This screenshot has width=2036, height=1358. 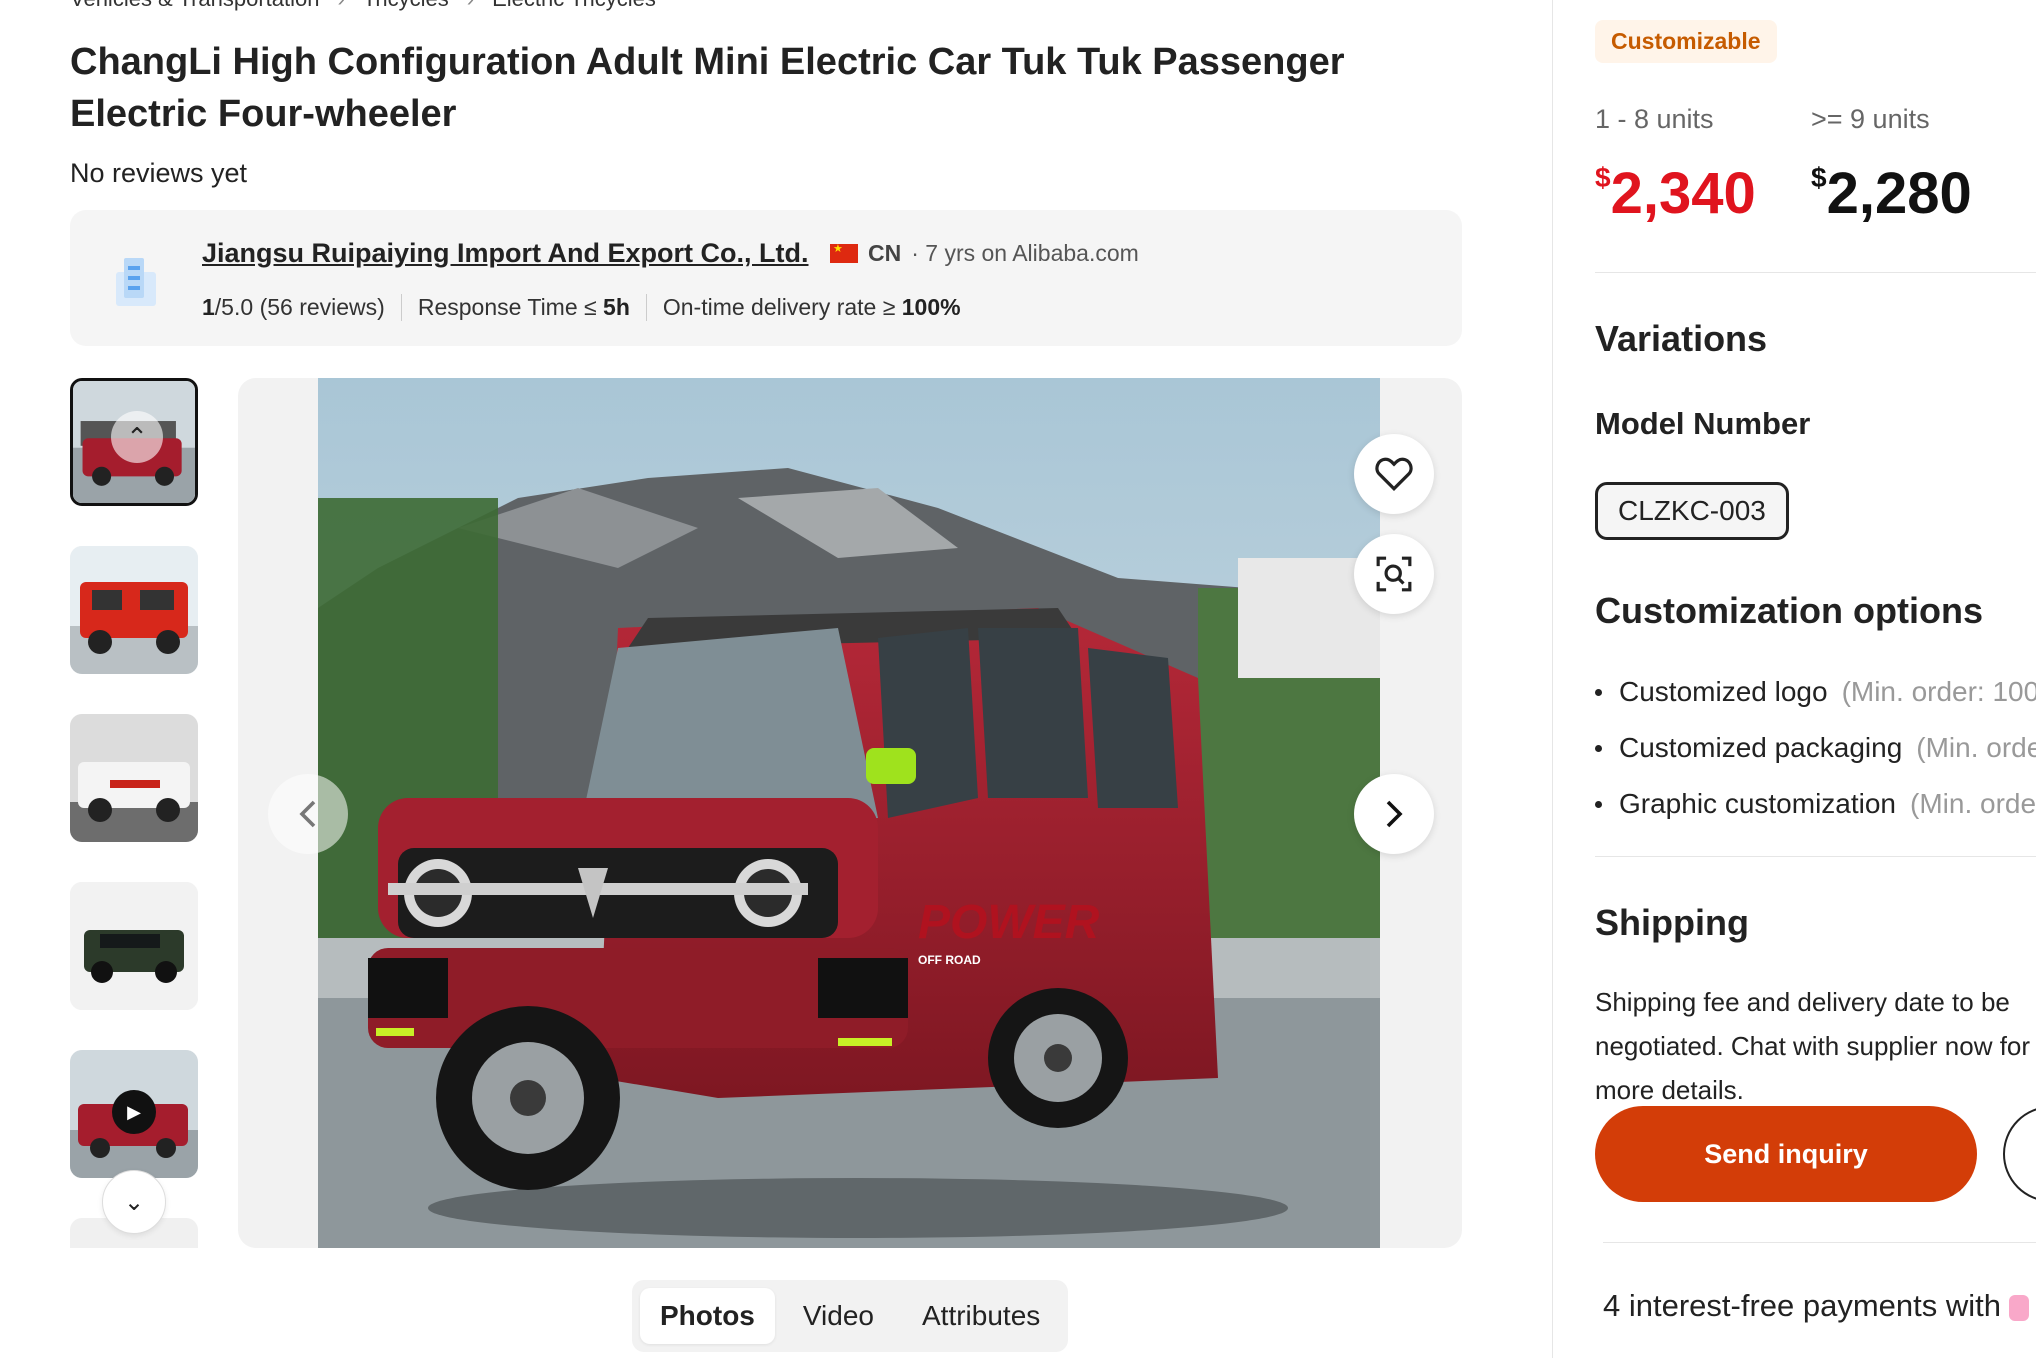 What do you see at coordinates (208, 307) in the screenshot?
I see `rating-value: 1` at bounding box center [208, 307].